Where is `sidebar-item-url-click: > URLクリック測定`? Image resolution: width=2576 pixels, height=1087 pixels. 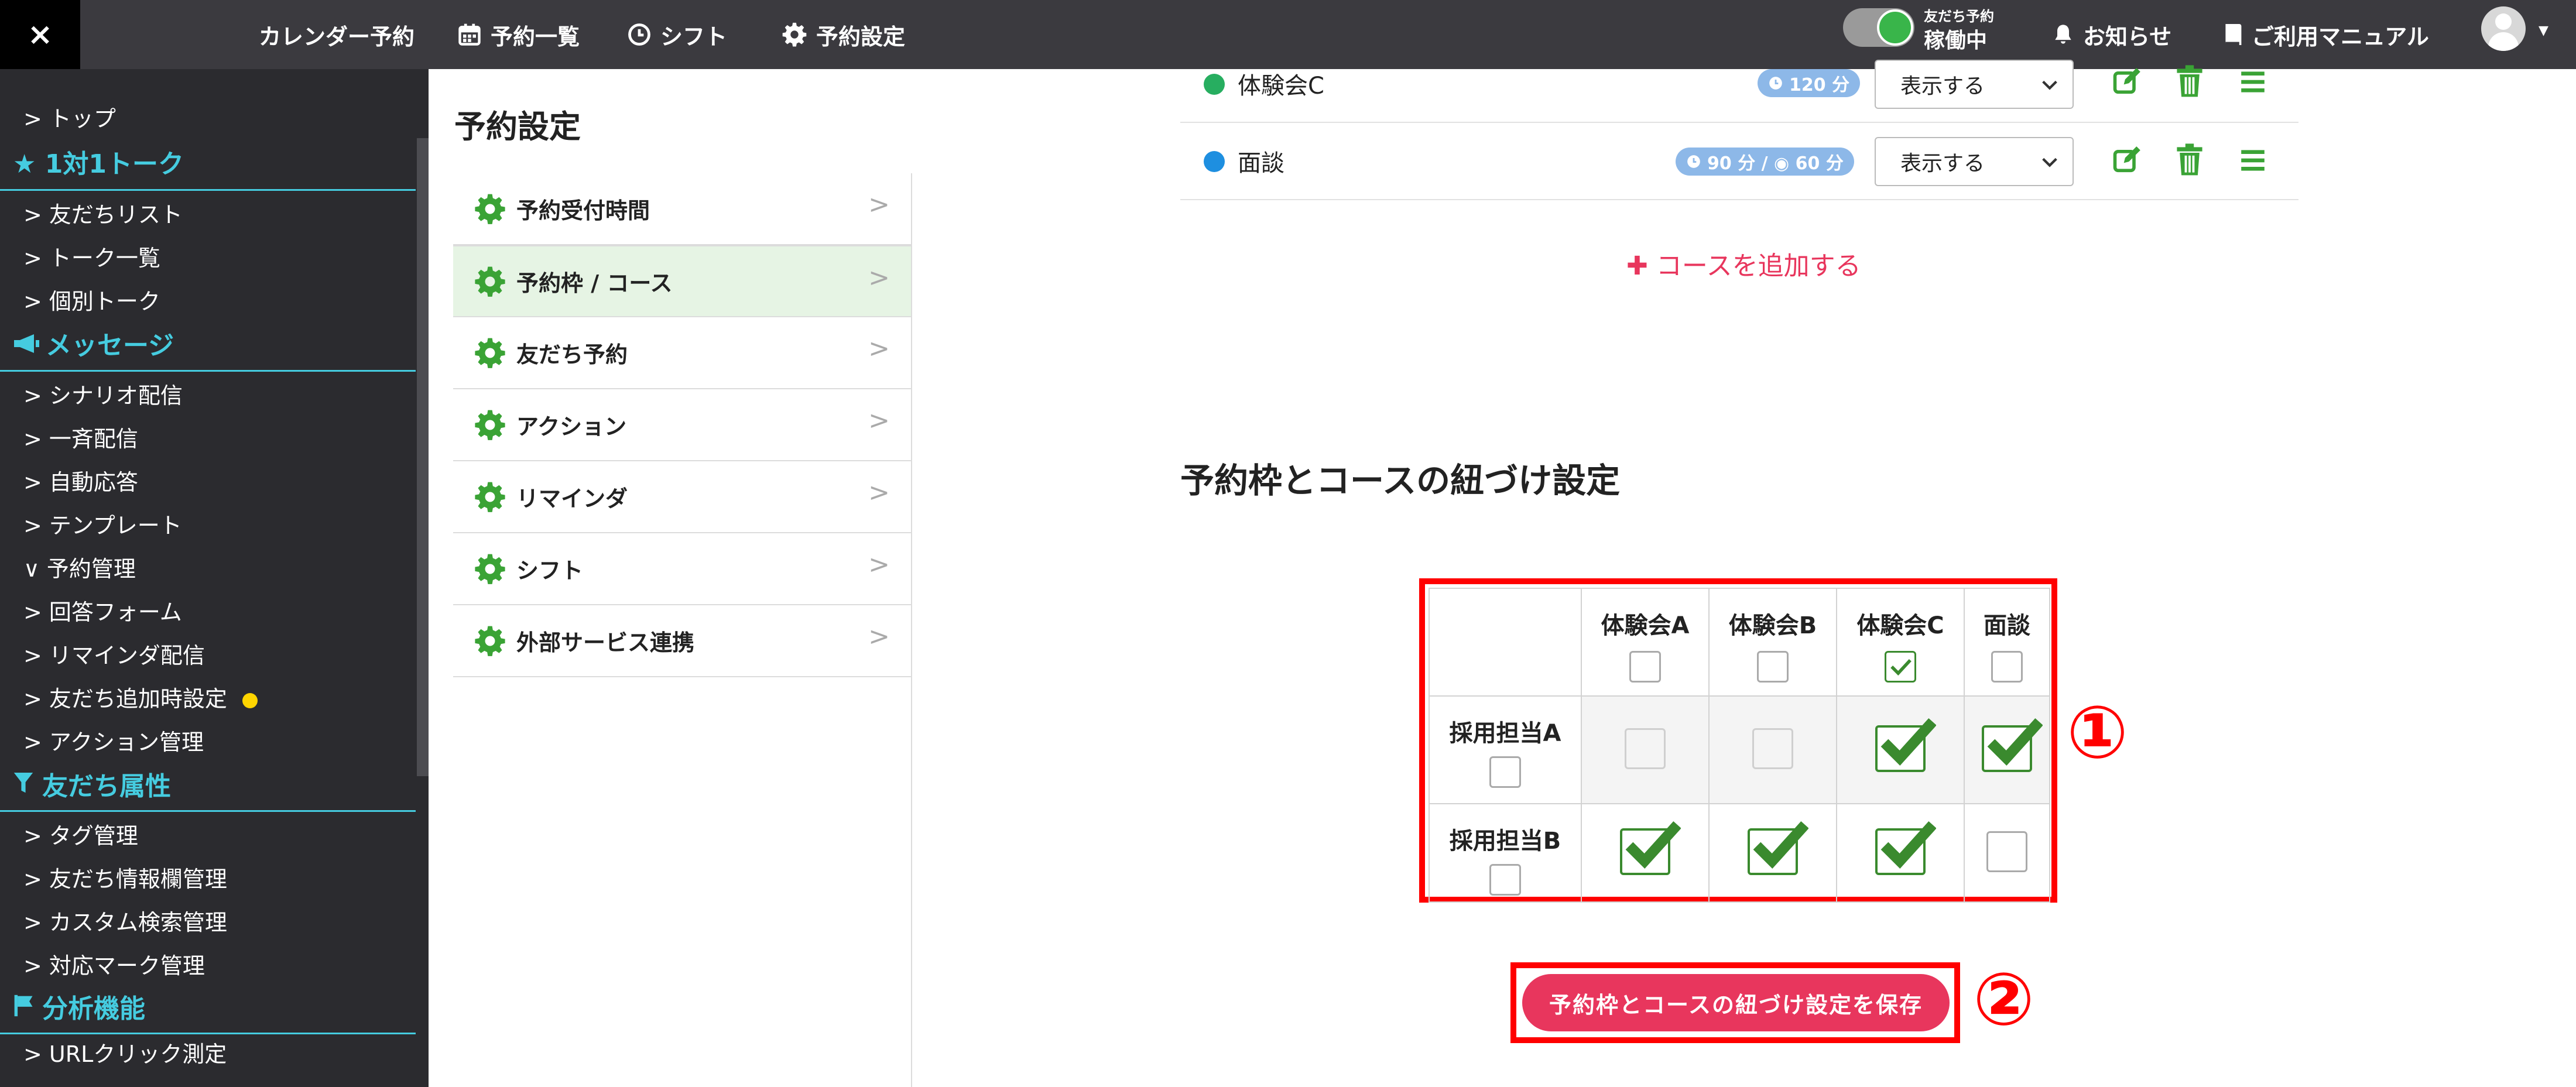 sidebar-item-url-click: > URLクリック測定 is located at coordinates (125, 1052).